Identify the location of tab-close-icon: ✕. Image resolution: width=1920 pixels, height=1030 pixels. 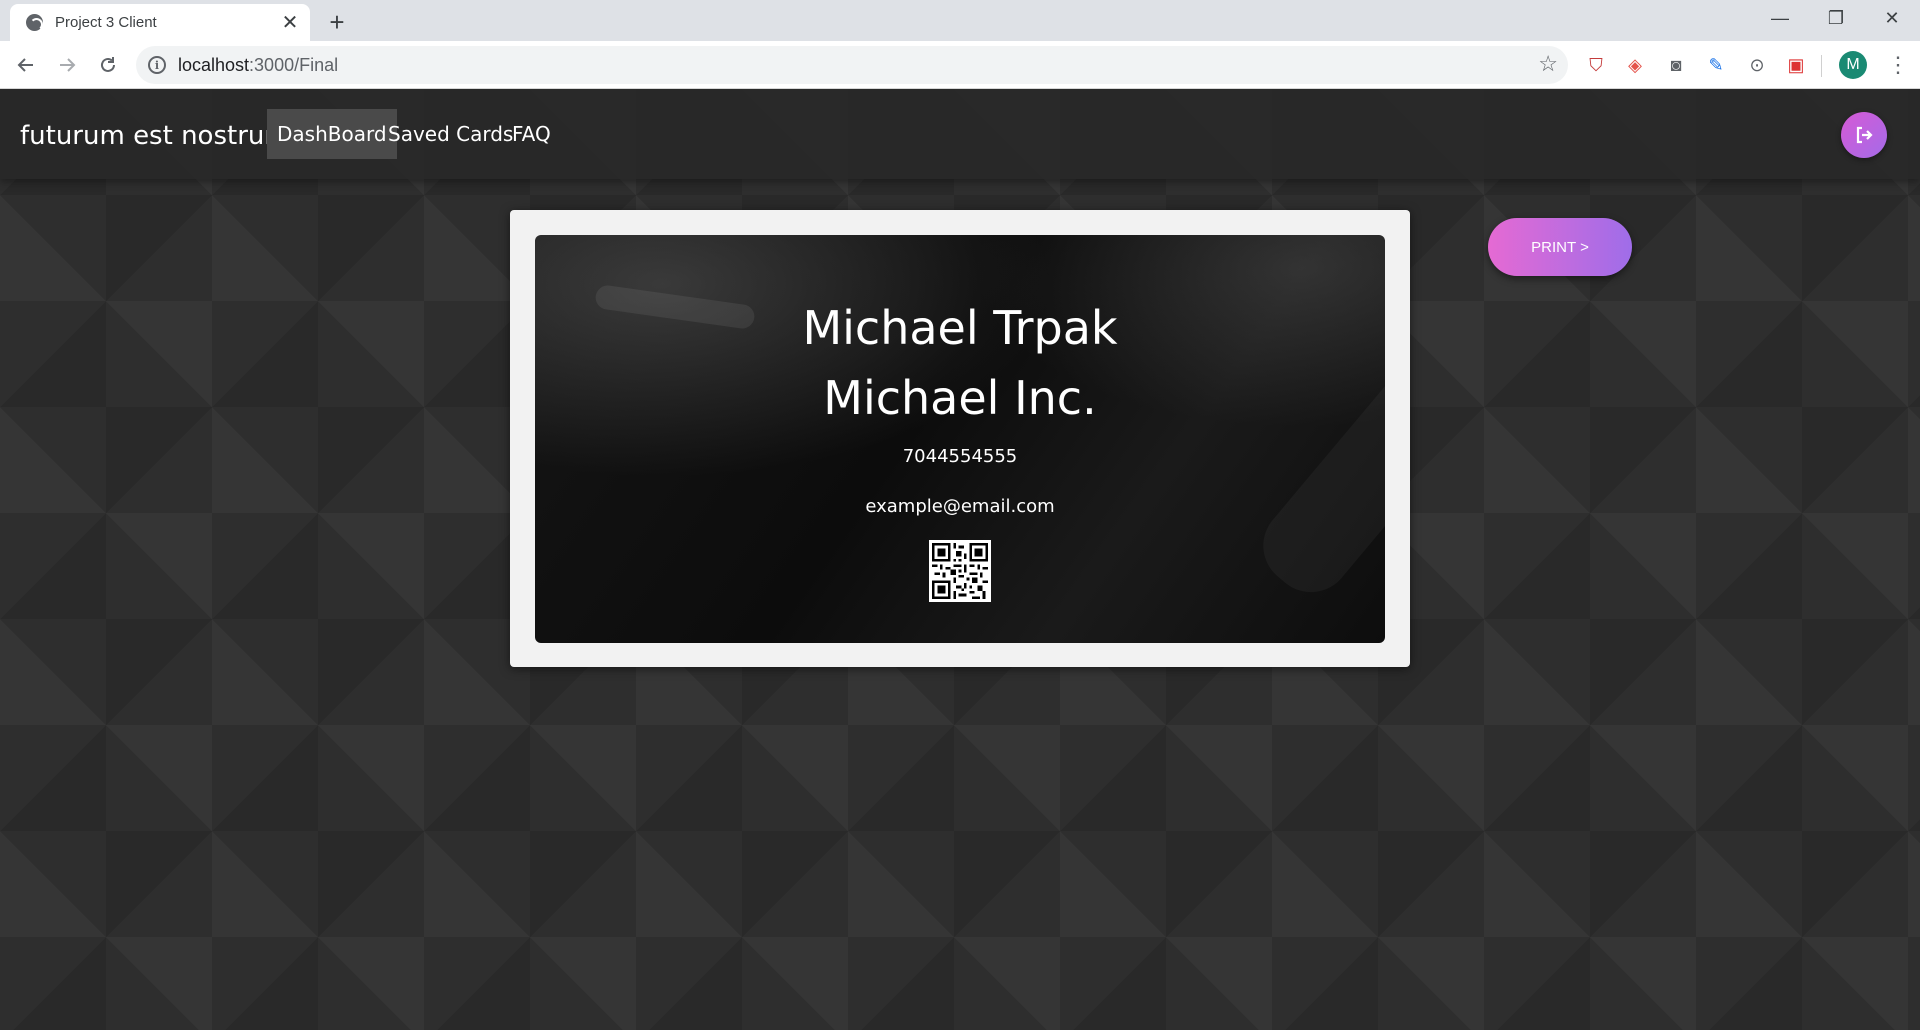
(290, 23).